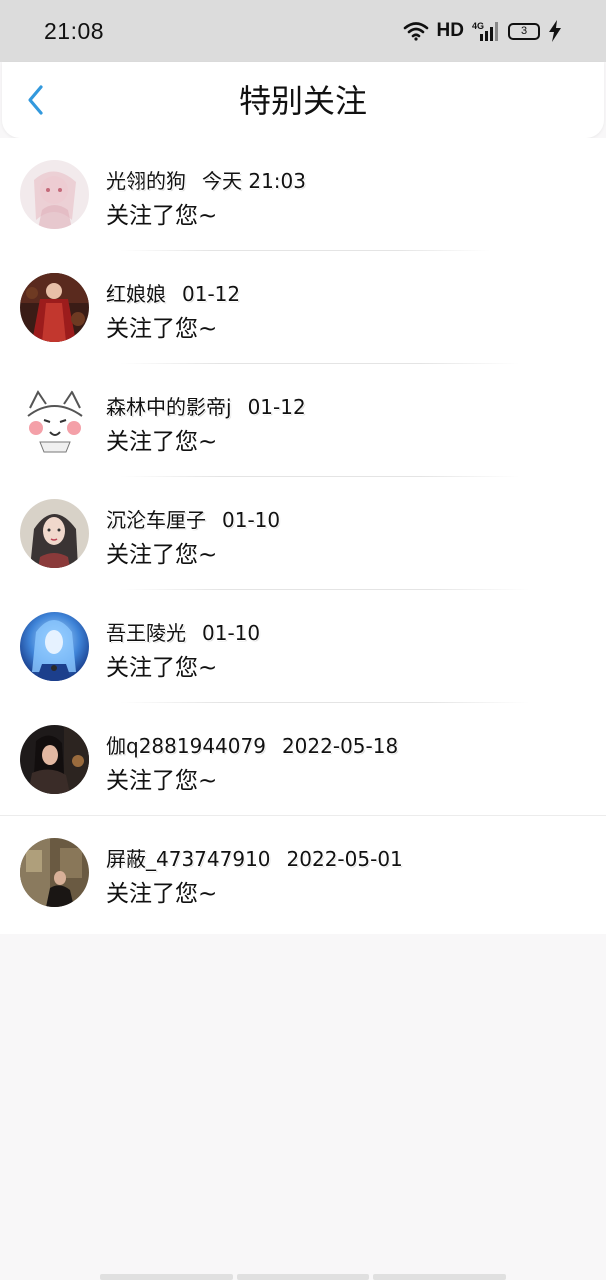 This screenshot has width=606, height=1280. I want to click on status-time: 21:08, so click(74, 30).